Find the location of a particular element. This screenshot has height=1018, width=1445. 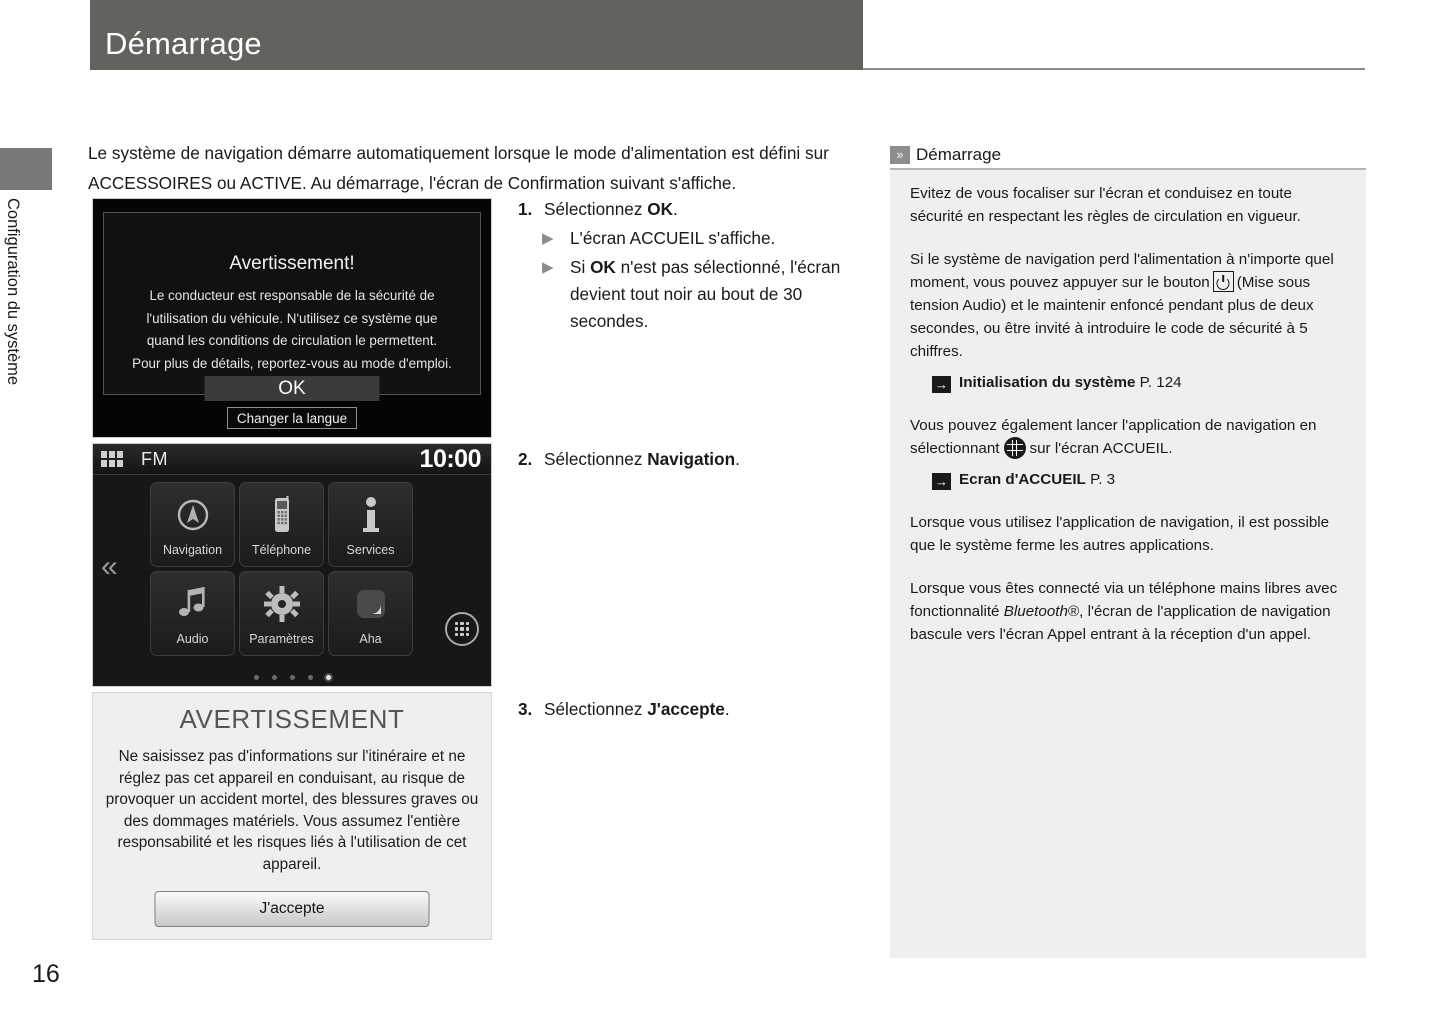

double-chevron-right-icon: » is located at coordinates (900, 155).